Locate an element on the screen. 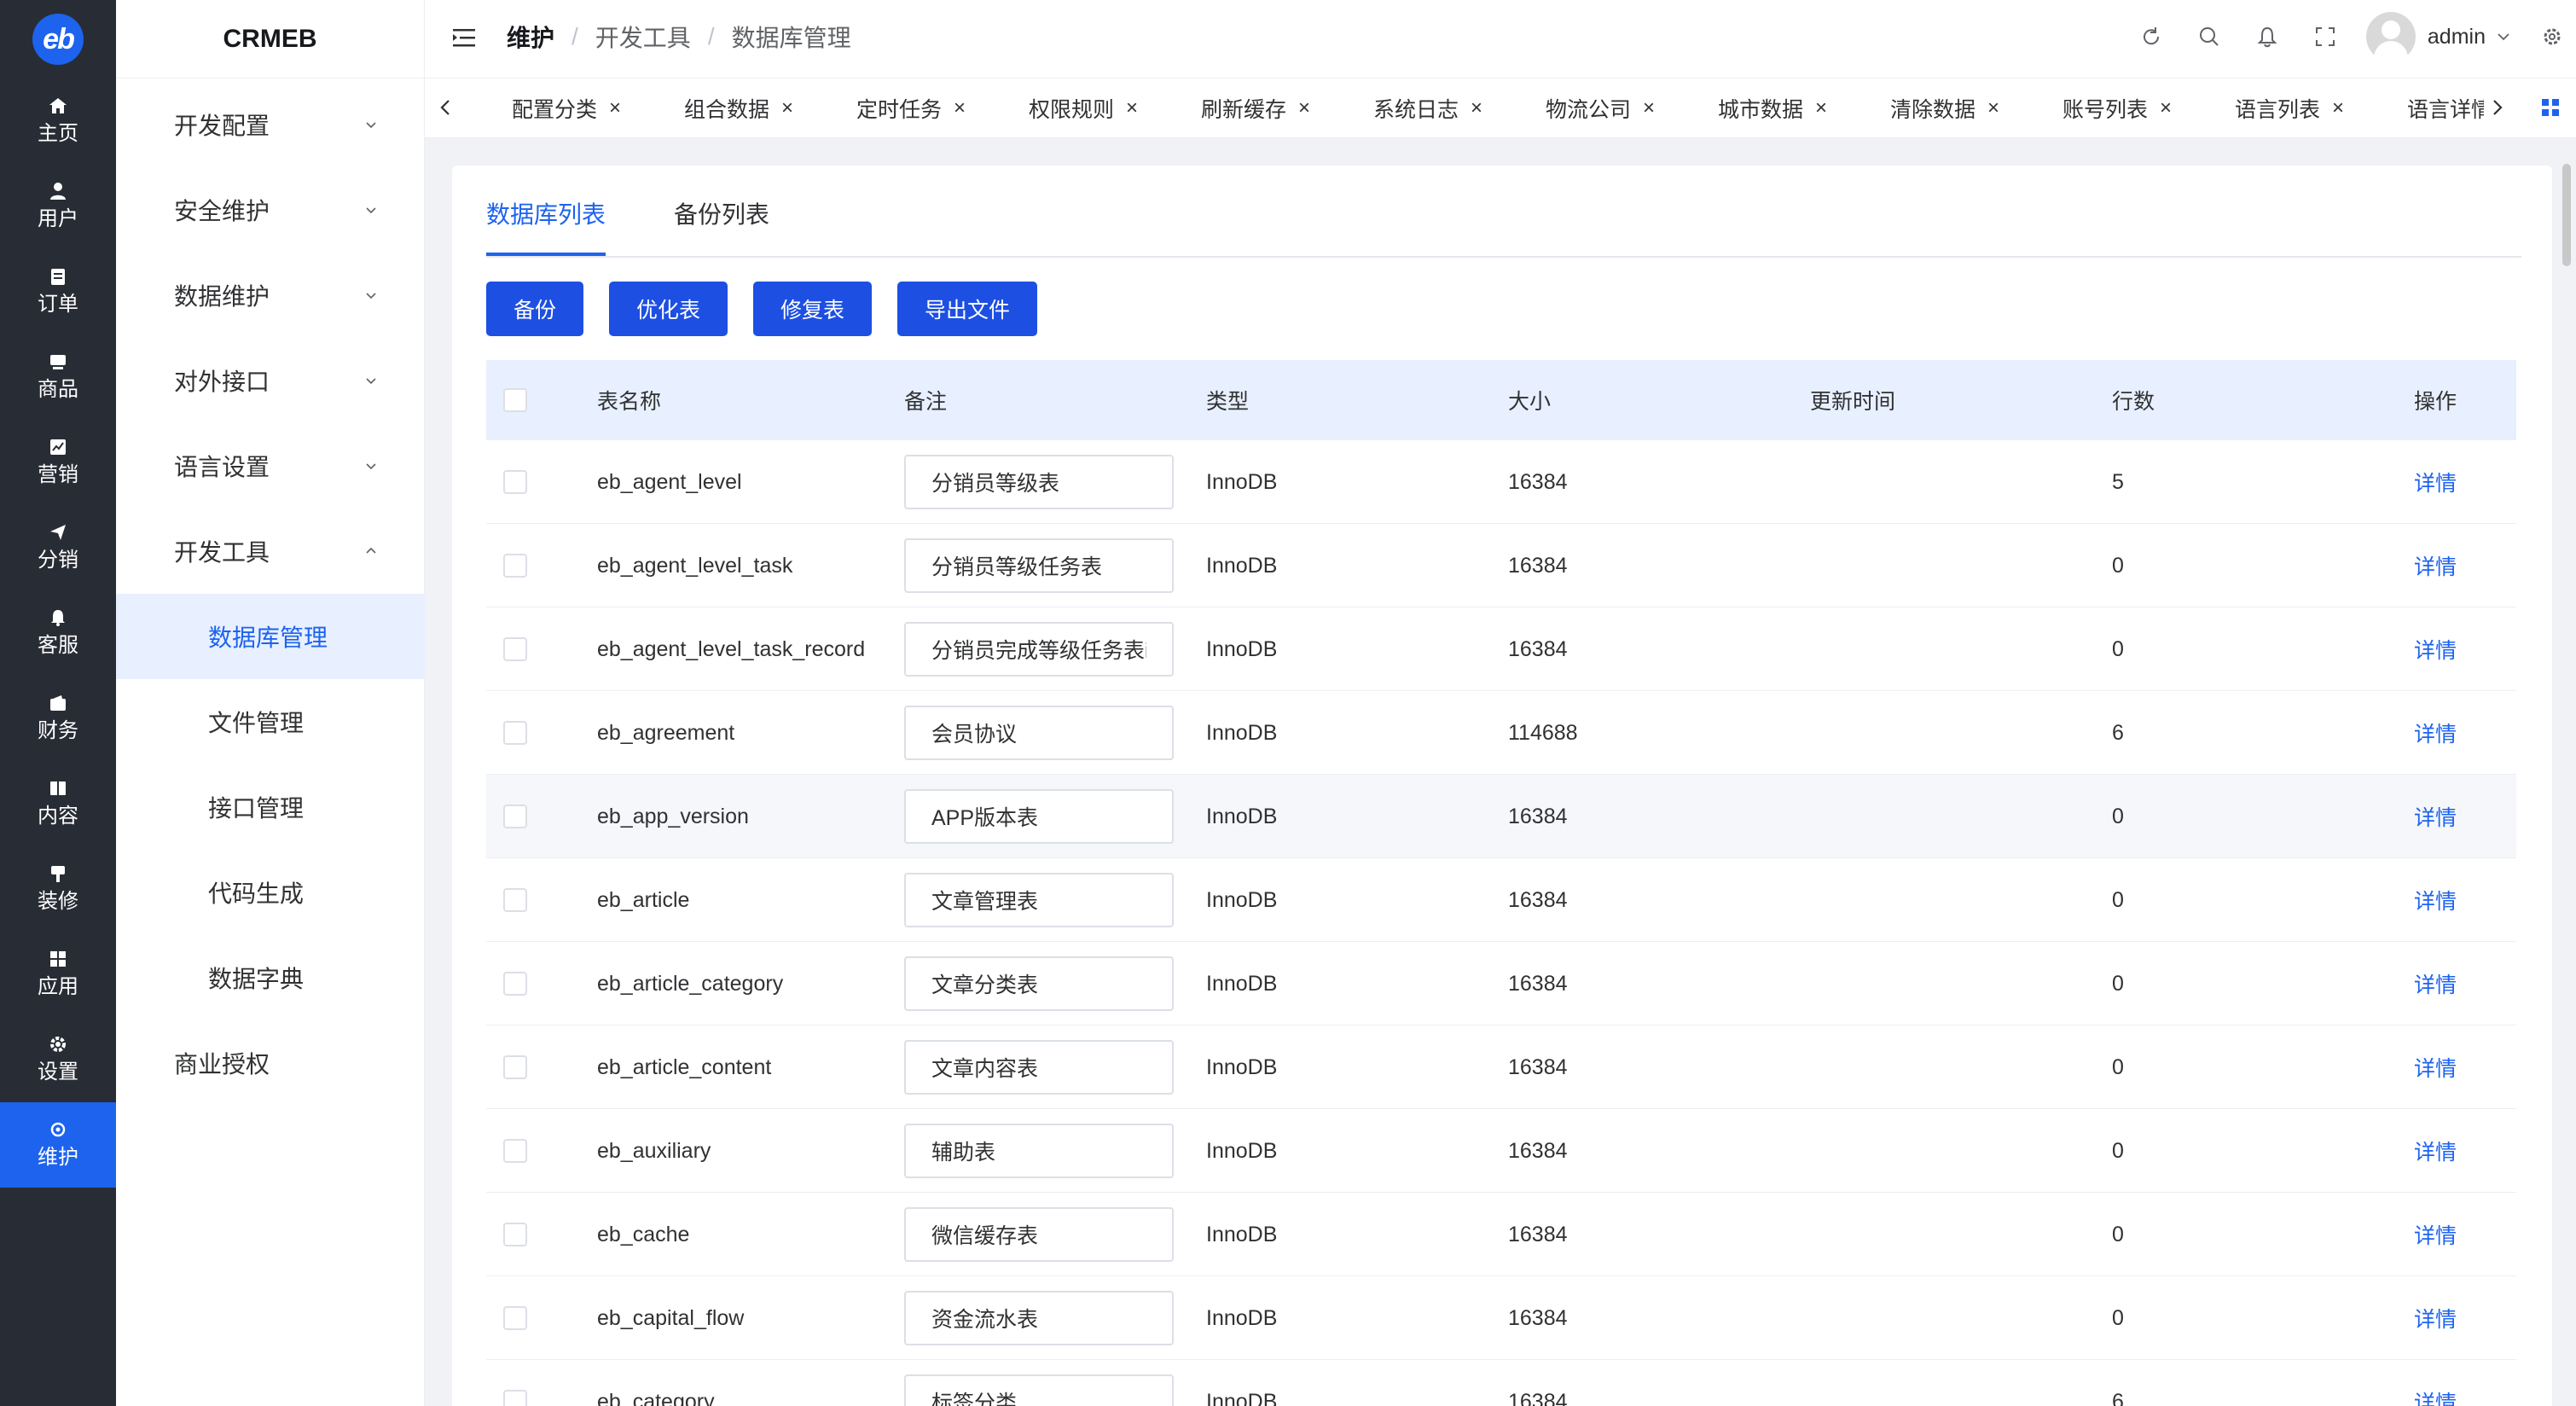 The height and width of the screenshot is (1406, 2576). tab-system-log: 系统日志 × is located at coordinates (1427, 108).